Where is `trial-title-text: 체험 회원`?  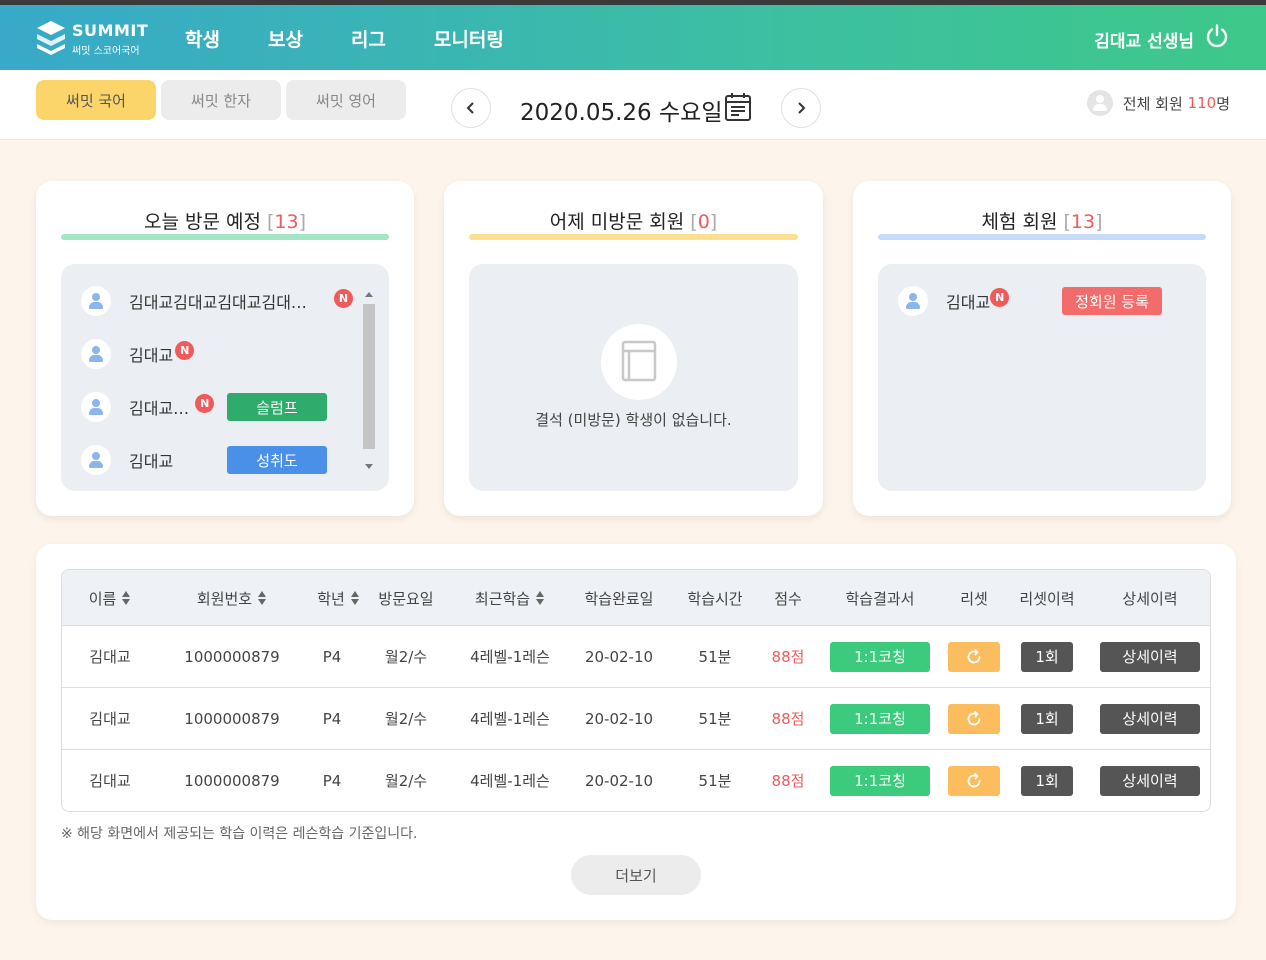 trial-title-text: 체험 회원 is located at coordinates (1019, 222).